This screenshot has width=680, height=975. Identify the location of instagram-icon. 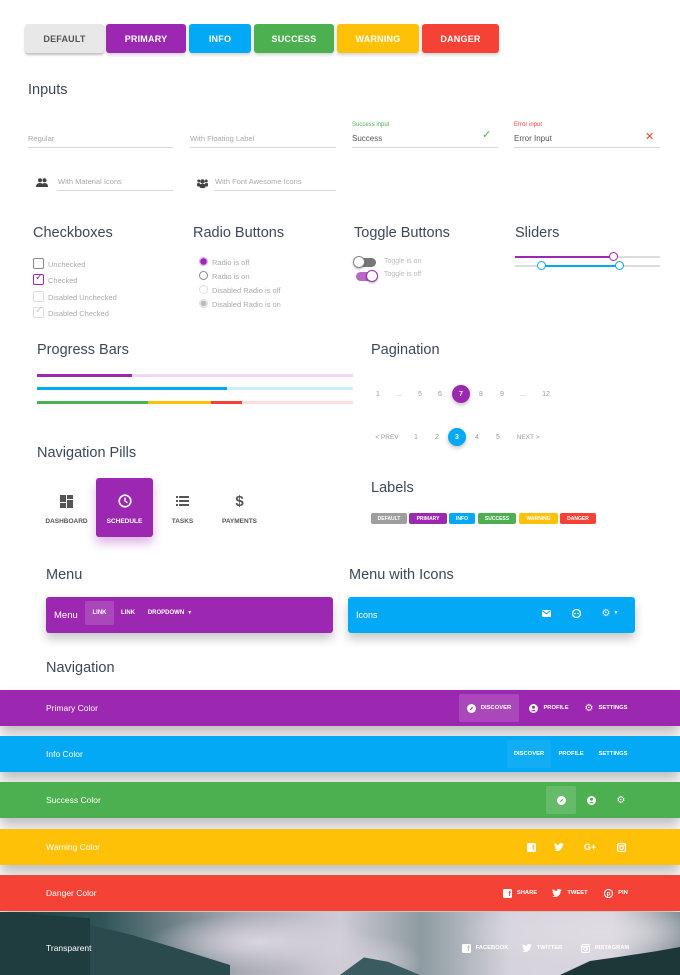
(585, 948).